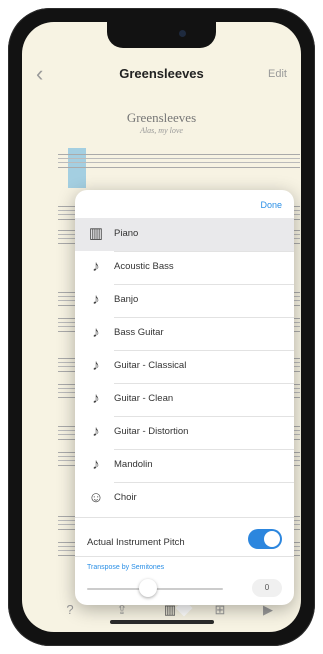  What do you see at coordinates (144, 398) in the screenshot?
I see `instrument-label: Guitar - Clean` at bounding box center [144, 398].